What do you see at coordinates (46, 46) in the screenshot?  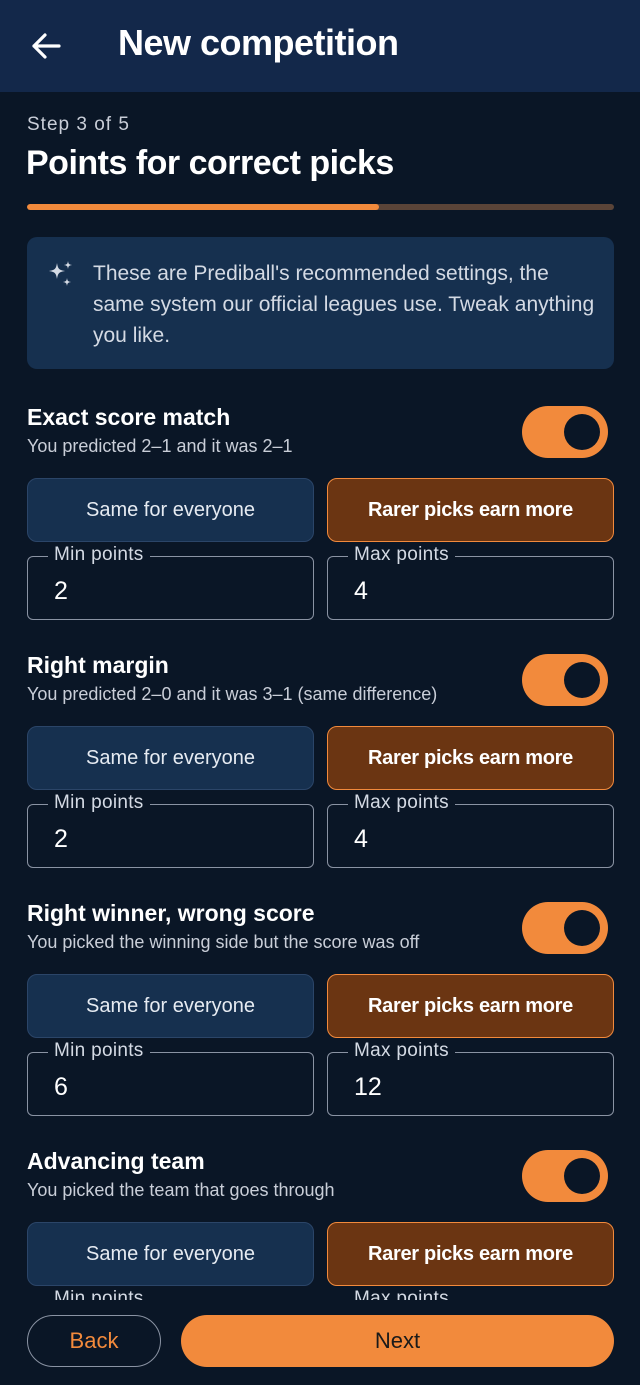 I see `arrow-left-icon` at bounding box center [46, 46].